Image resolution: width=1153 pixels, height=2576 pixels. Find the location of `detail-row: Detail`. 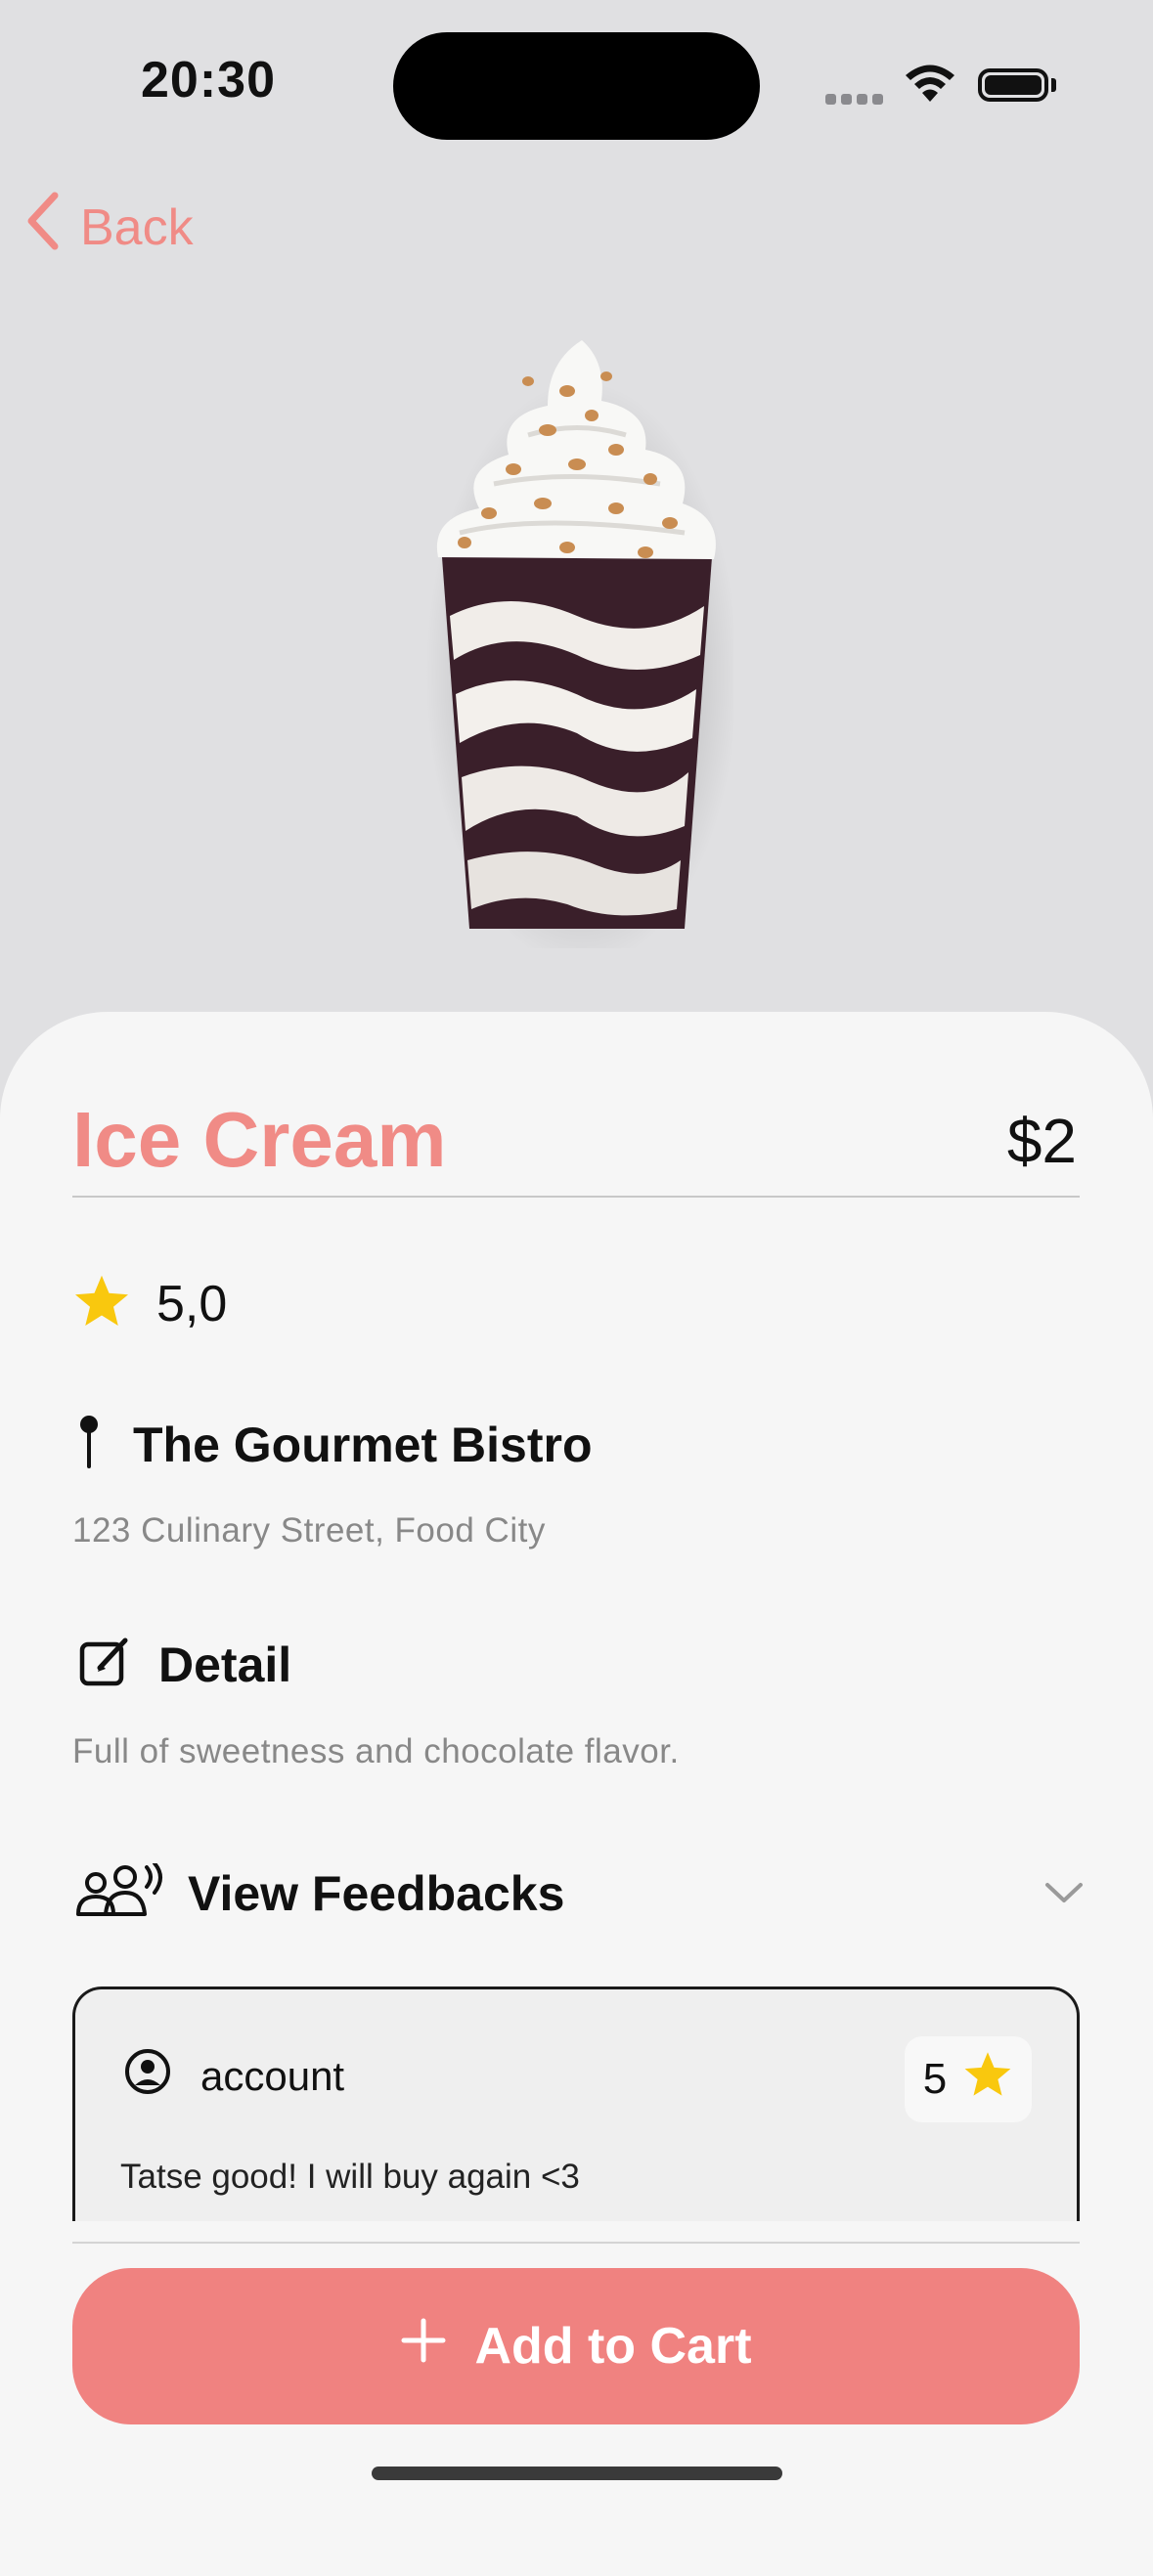

detail-row: Detail is located at coordinates (184, 1664).